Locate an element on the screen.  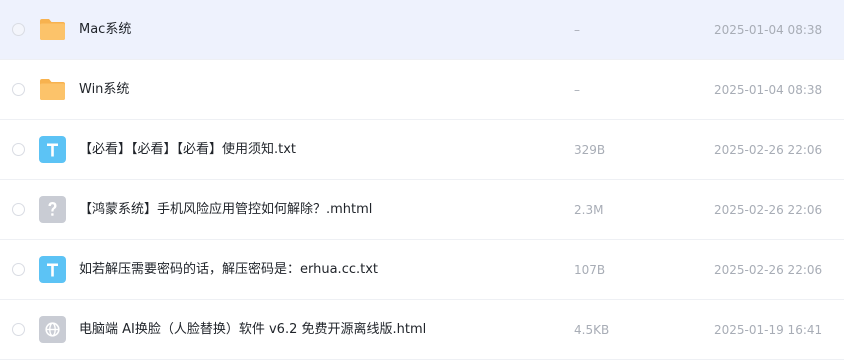
file-name: 【必看】【必看】【必看】使用须知.txt is located at coordinates (187, 150).